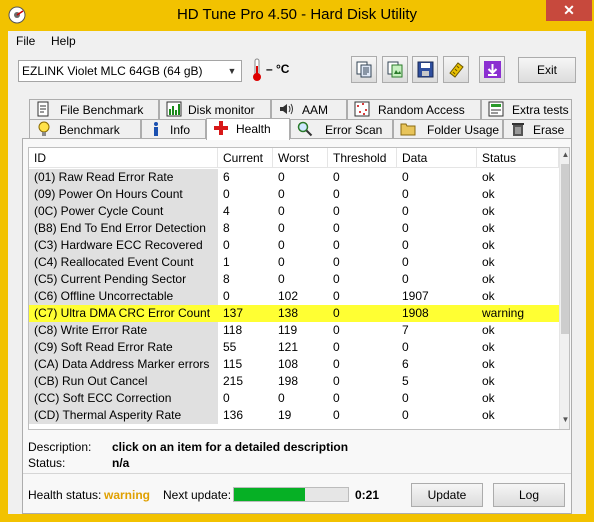 The height and width of the screenshot is (522, 594). What do you see at coordinates (529, 495) in the screenshot?
I see `log-button: Log` at bounding box center [529, 495].